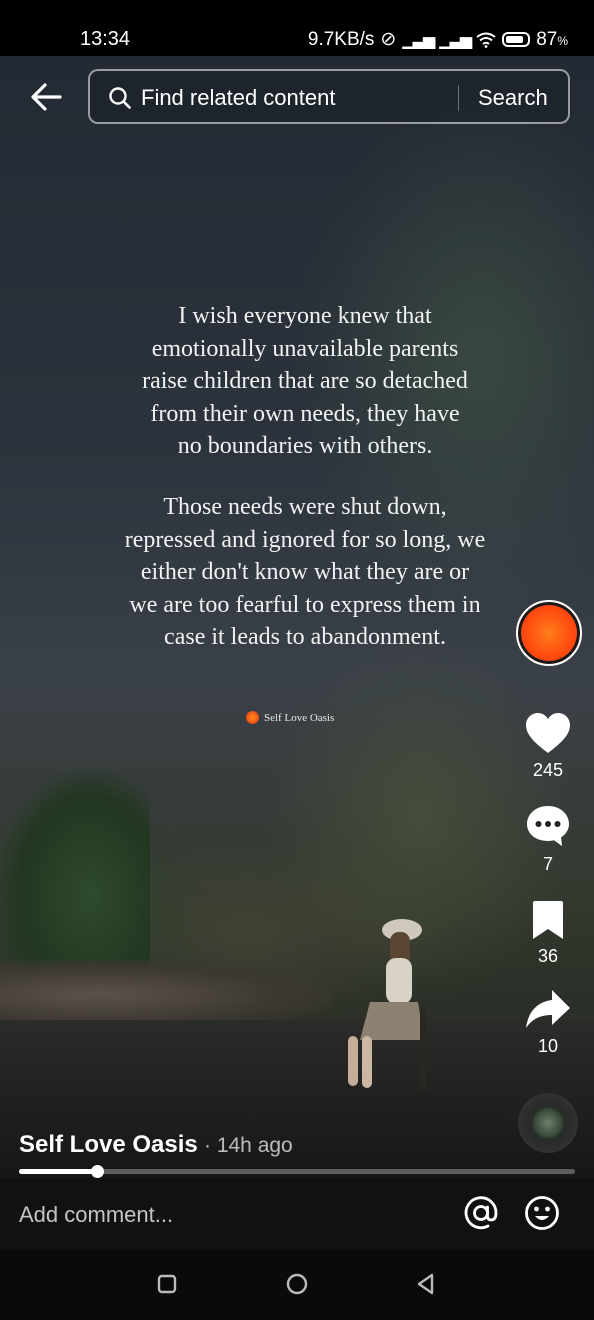  What do you see at coordinates (549, 633) in the screenshot?
I see `creator-avatar` at bounding box center [549, 633].